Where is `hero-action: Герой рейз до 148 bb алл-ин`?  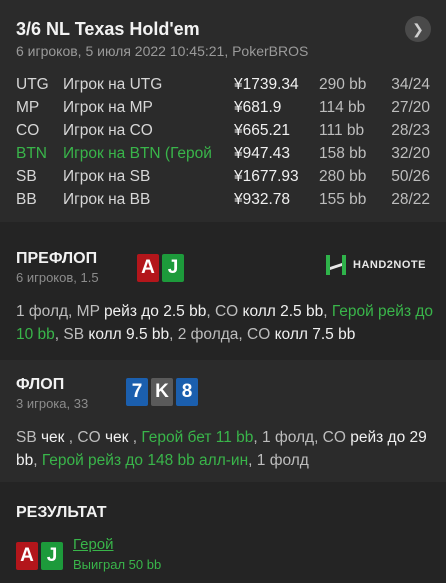 hero-action: Герой рейз до 148 bb алл-ин is located at coordinates (145, 460).